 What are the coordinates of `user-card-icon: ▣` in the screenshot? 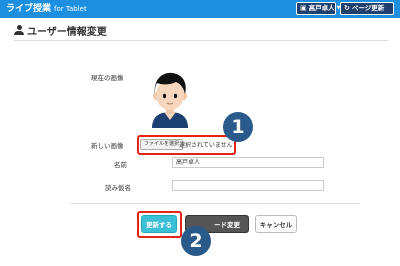 It's located at (303, 8).